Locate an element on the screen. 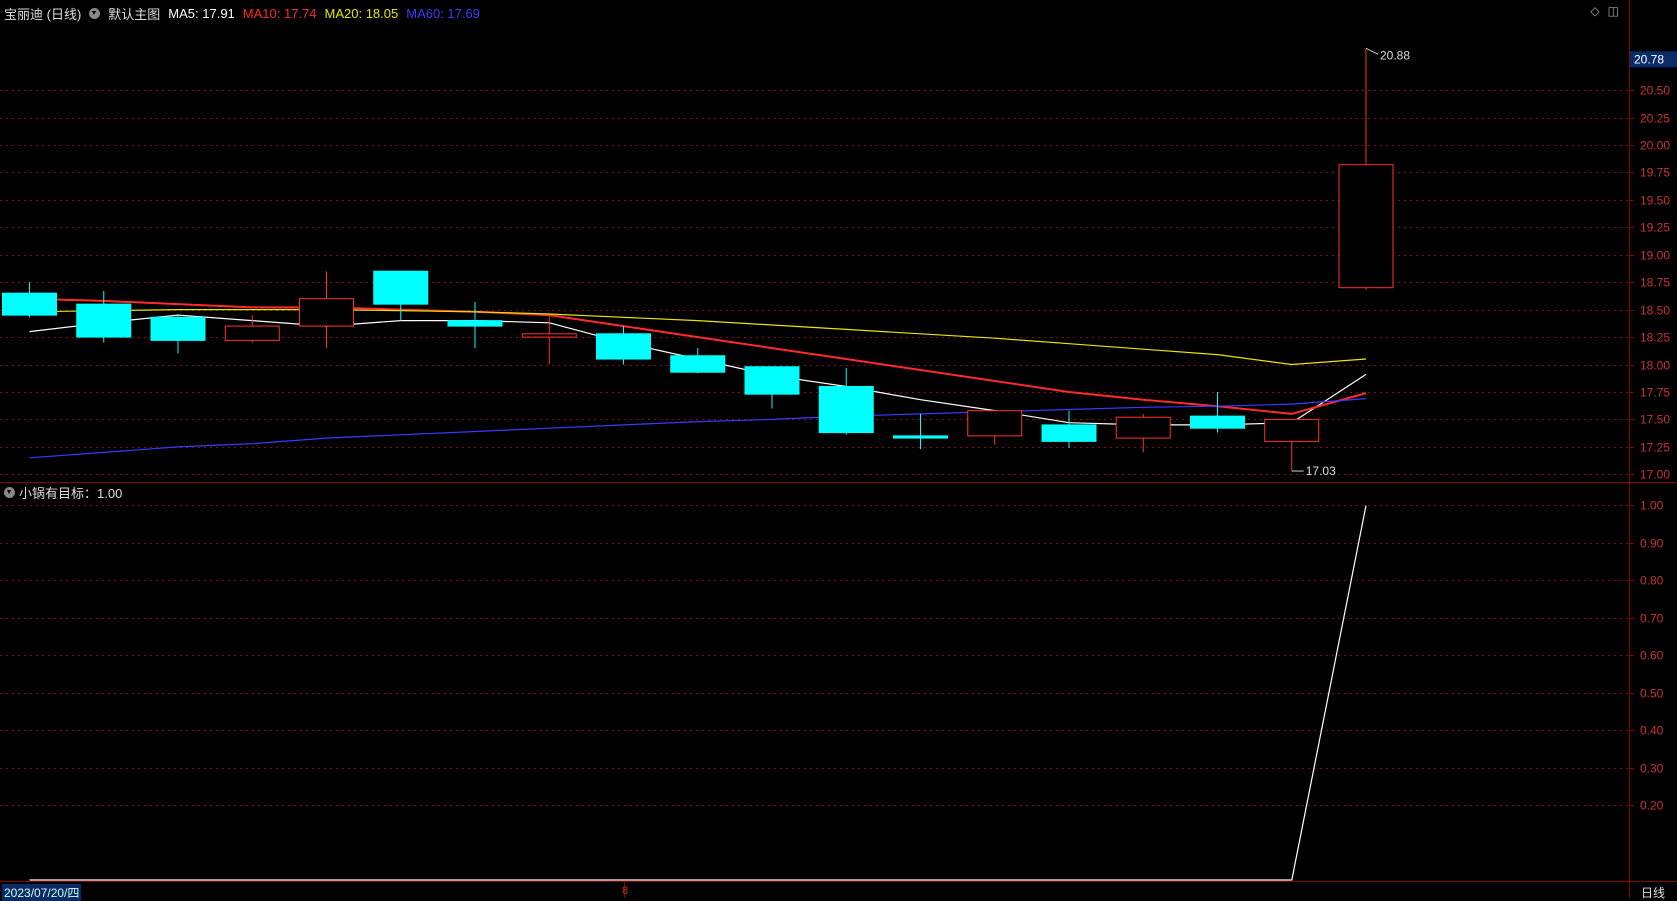 This screenshot has height=901, width=1677. ma10-legend: MA10: 17.74 is located at coordinates (279, 13).